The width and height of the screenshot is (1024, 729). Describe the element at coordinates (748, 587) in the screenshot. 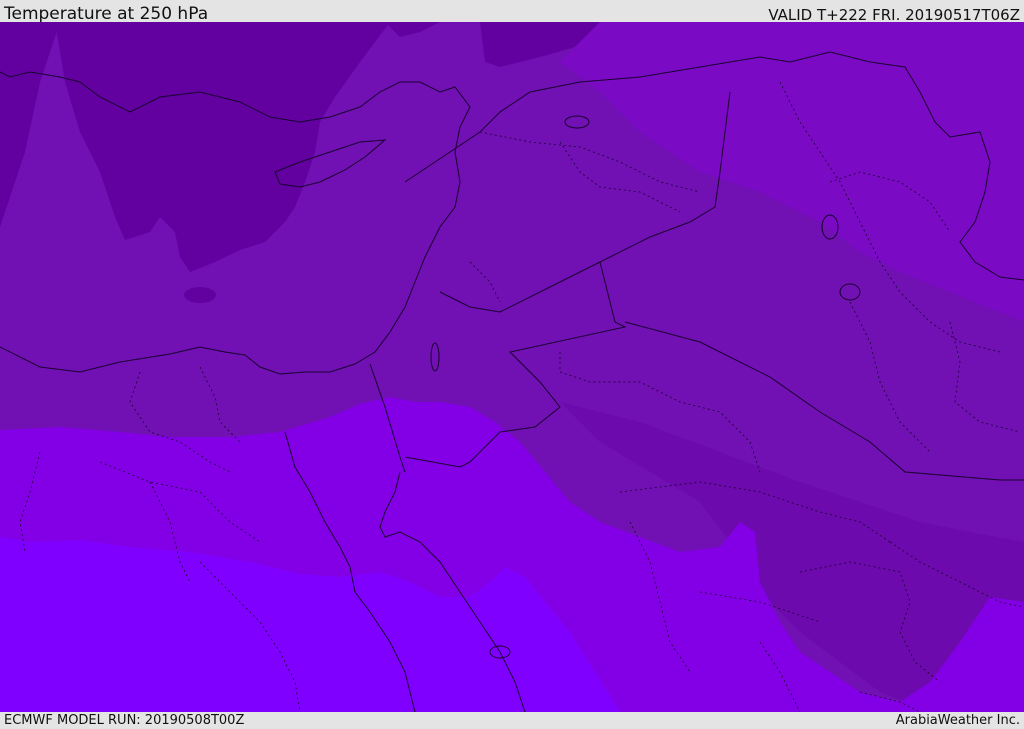

I see `warm-pocket` at that location.